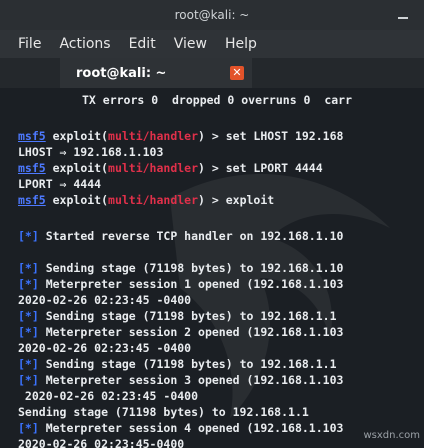 The height and width of the screenshot is (448, 424). I want to click on command-text: ) > exploit, so click(236, 200).